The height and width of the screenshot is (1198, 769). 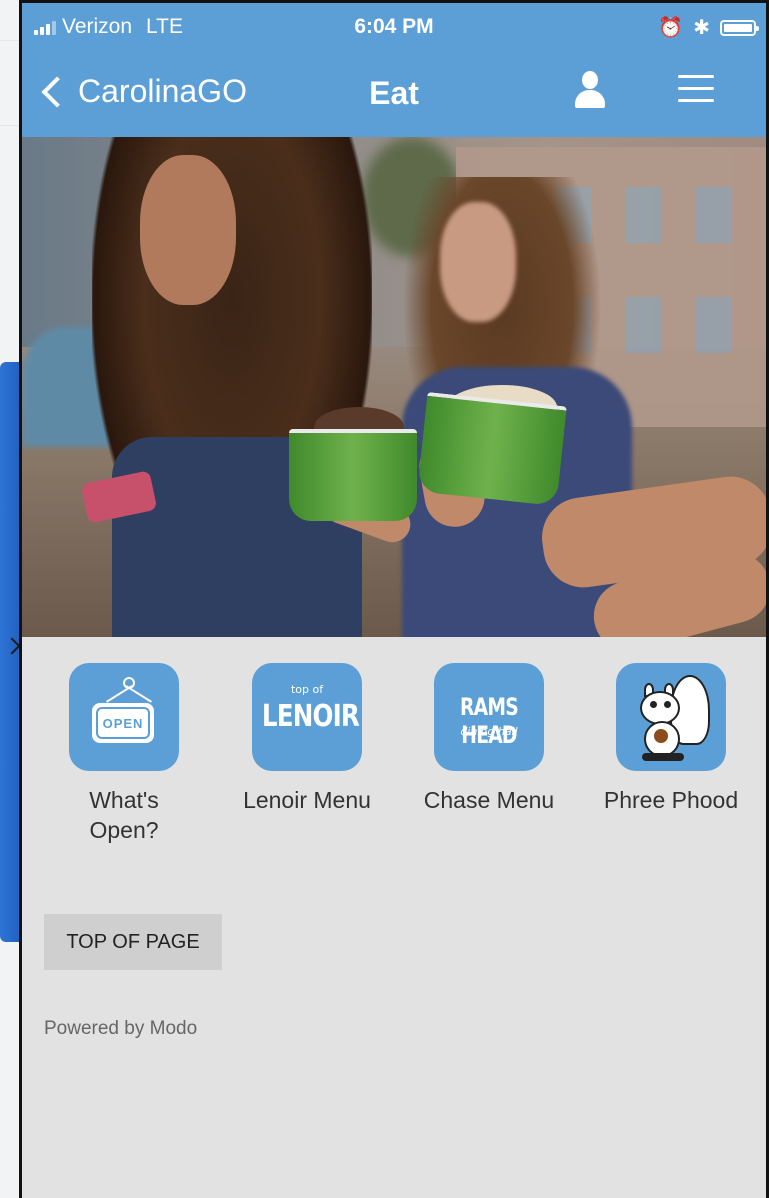 What do you see at coordinates (590, 91) in the screenshot?
I see `user-icon` at bounding box center [590, 91].